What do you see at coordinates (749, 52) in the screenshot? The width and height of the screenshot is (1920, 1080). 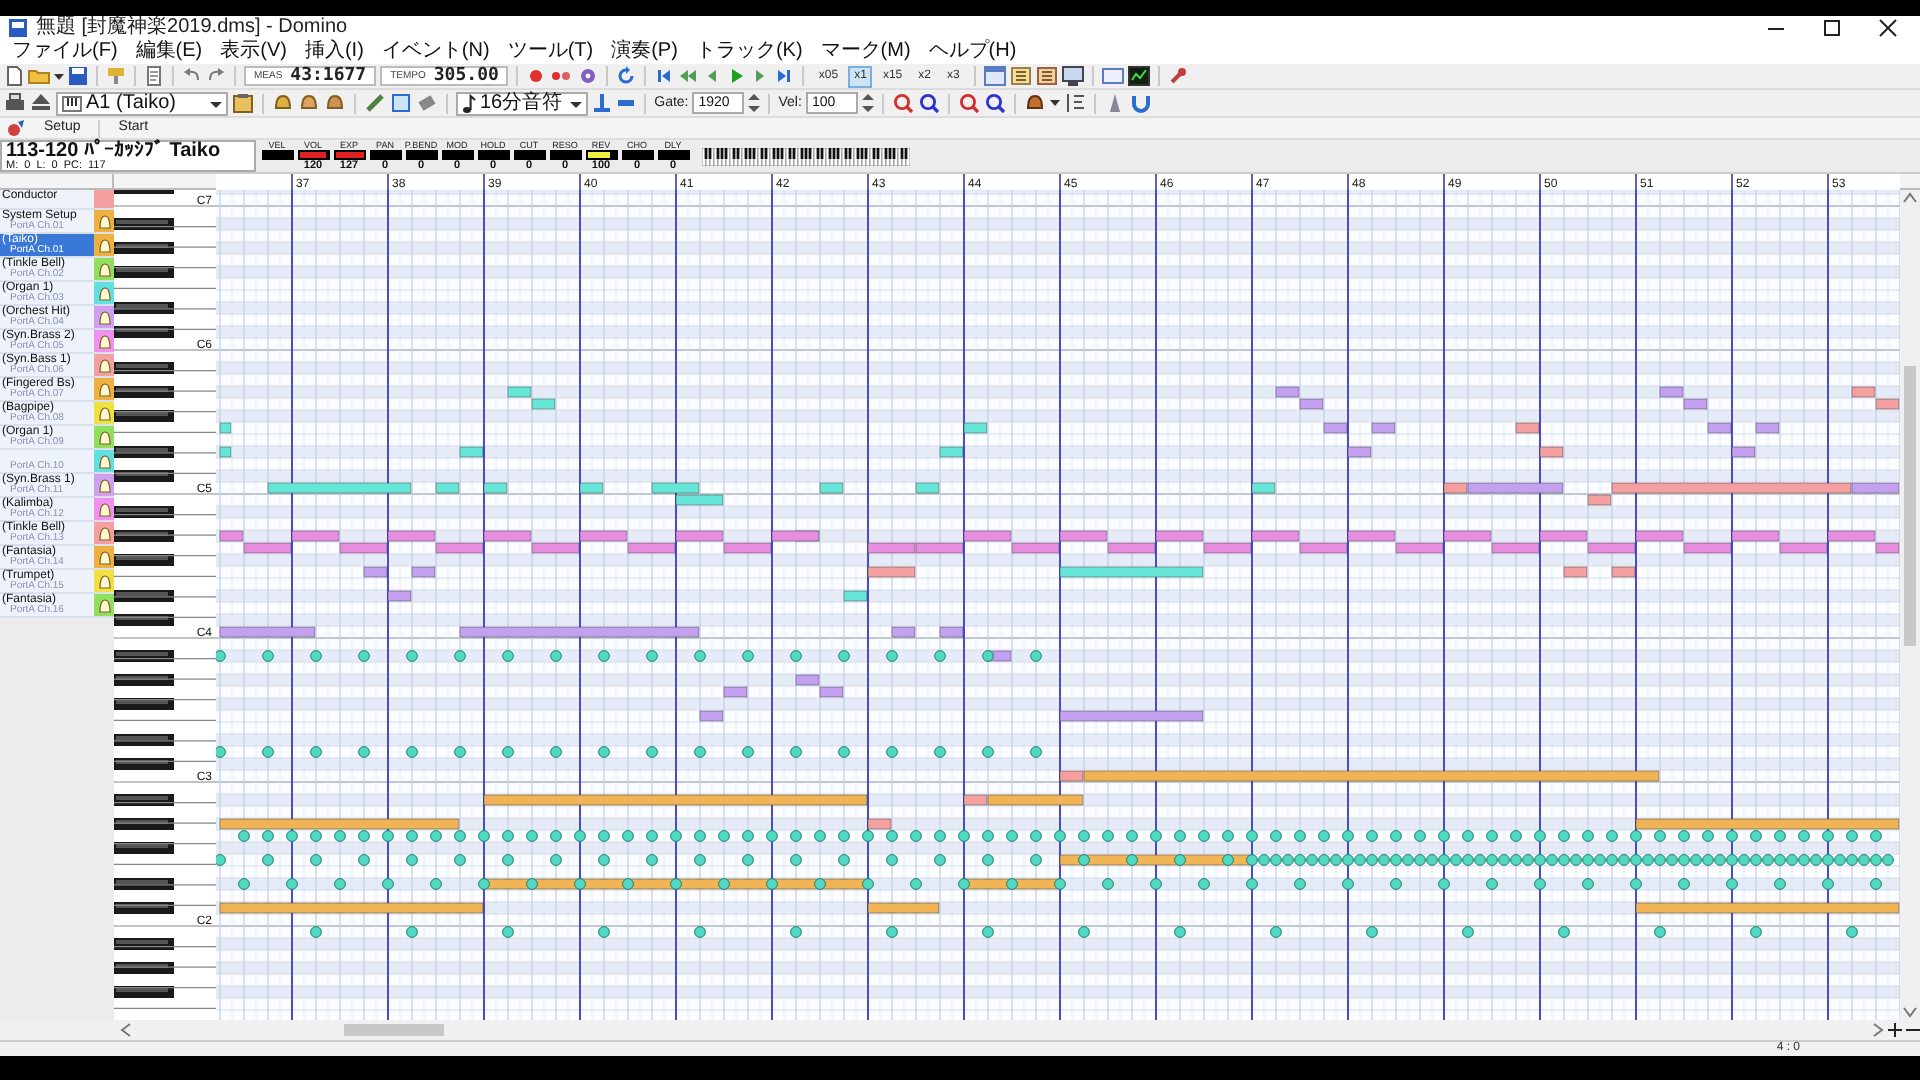 I see `menu-item: トラック(K)` at bounding box center [749, 52].